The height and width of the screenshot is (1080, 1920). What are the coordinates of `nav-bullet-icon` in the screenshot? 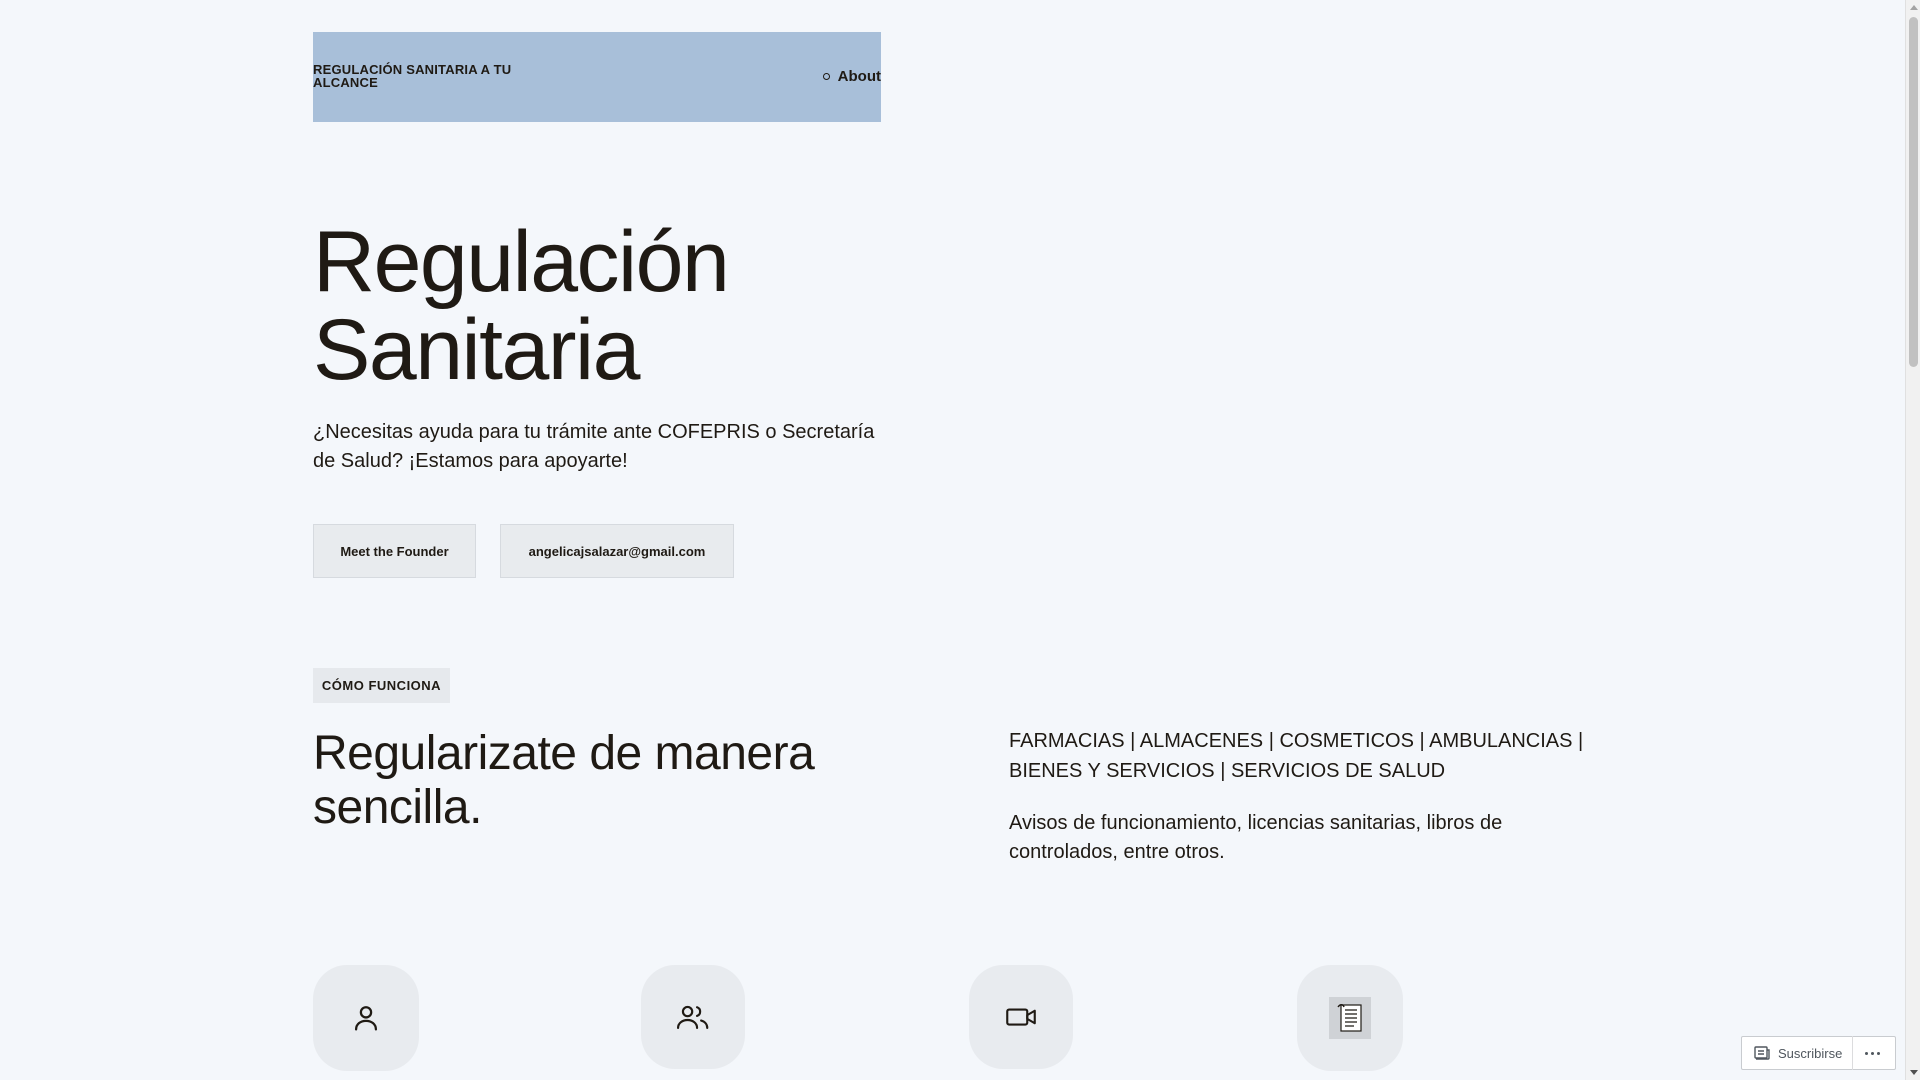 It's located at (826, 76).